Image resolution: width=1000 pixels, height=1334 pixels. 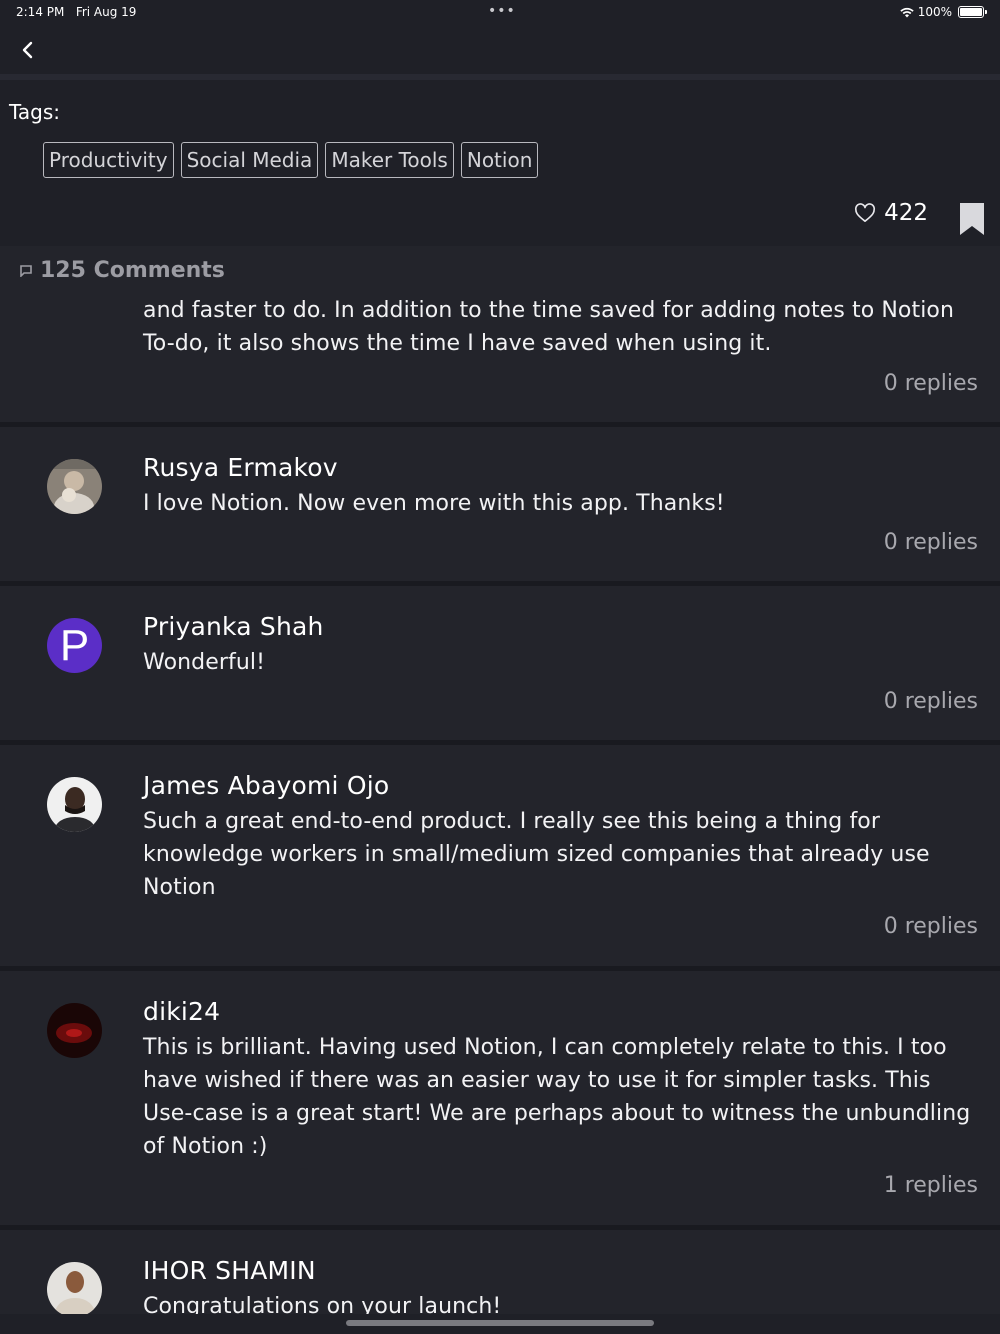 I want to click on status-indicators: 100%, so click(x=943, y=12).